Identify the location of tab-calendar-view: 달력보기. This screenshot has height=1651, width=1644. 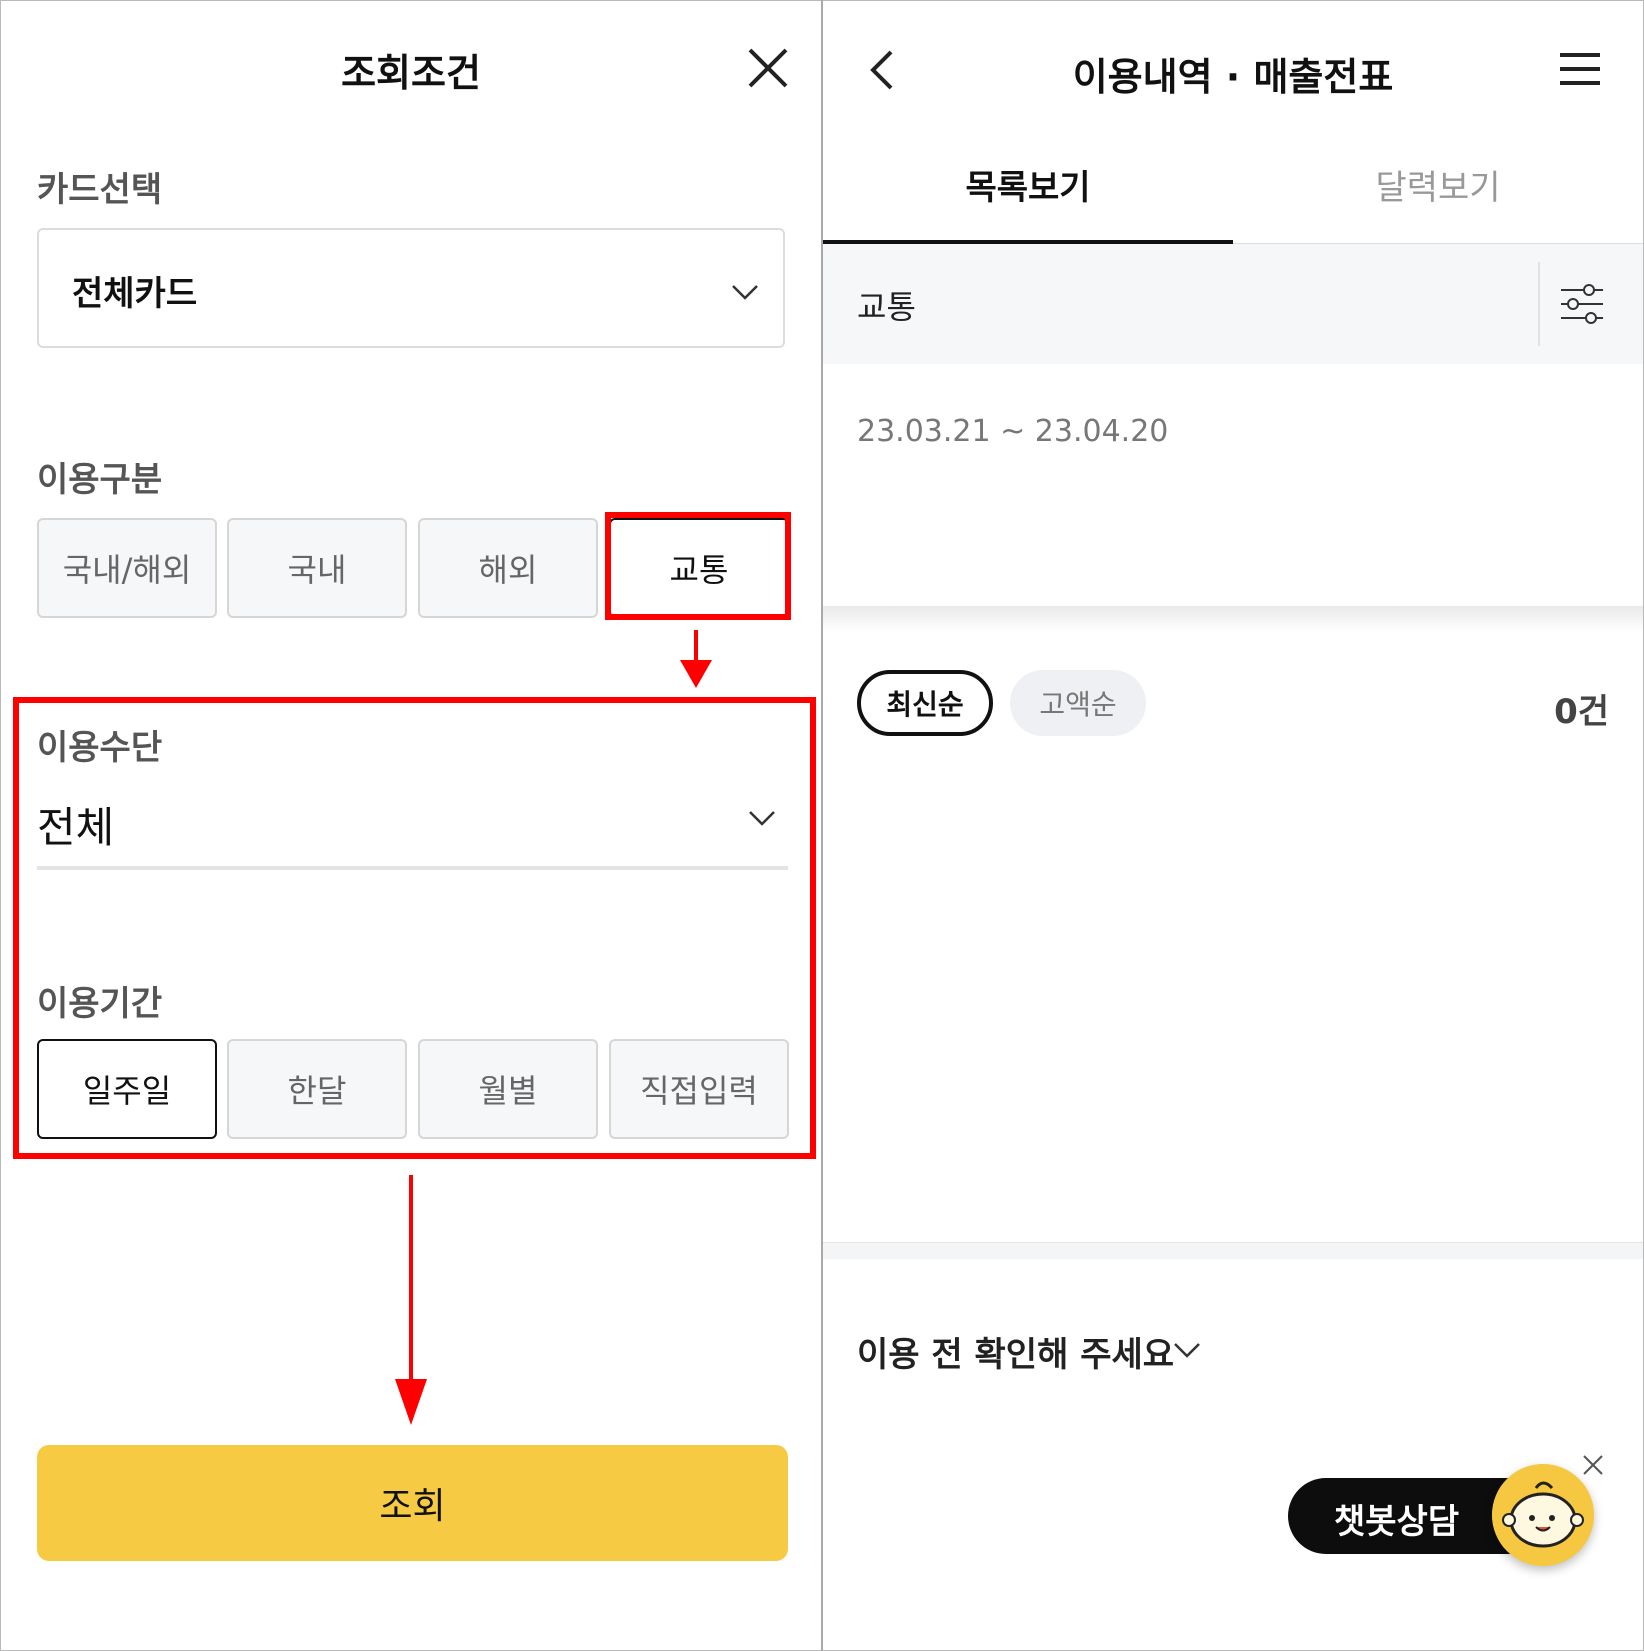
(1438, 184).